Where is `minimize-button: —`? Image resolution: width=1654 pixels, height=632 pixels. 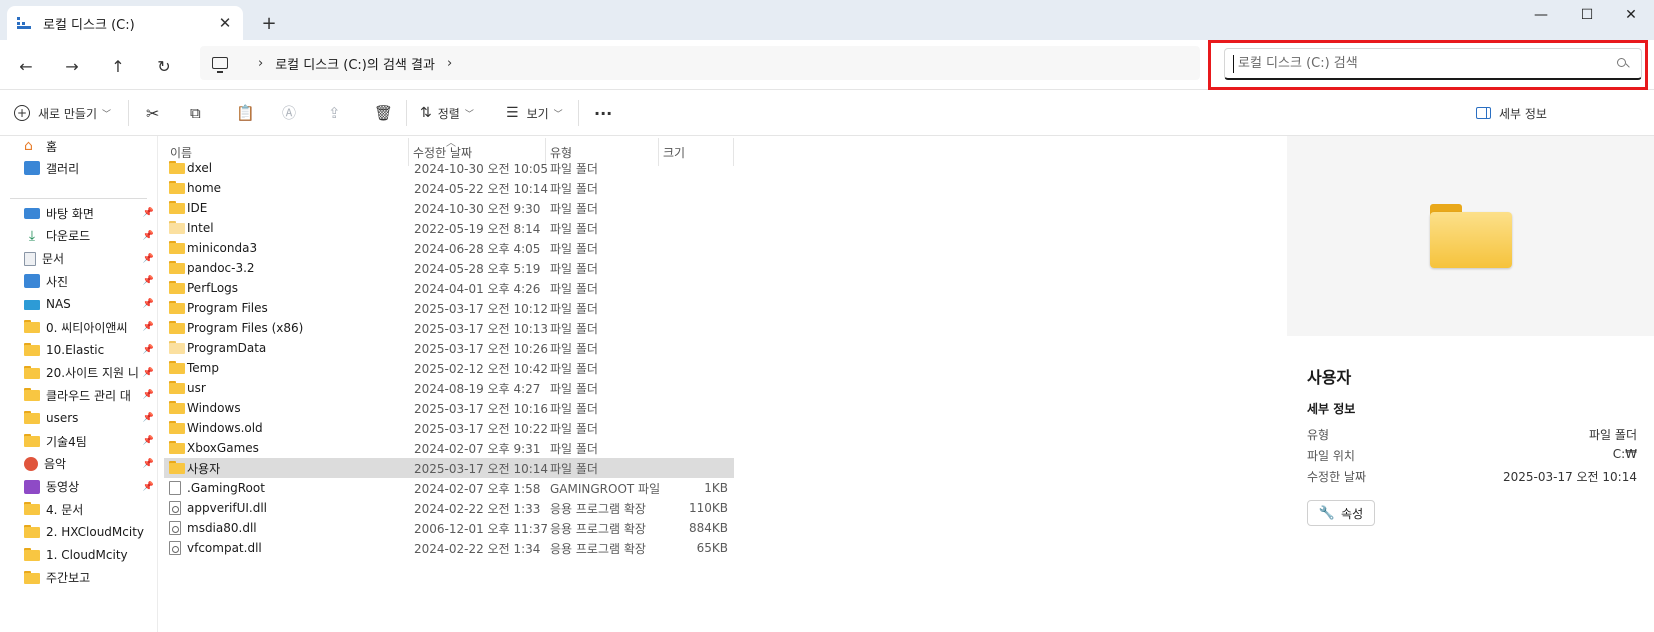
minimize-button: — is located at coordinates (1541, 15).